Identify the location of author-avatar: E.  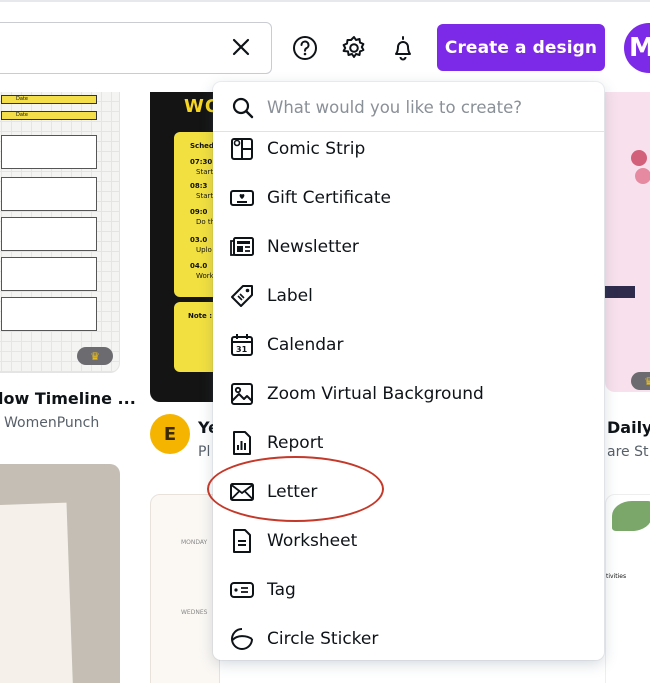
(170, 434).